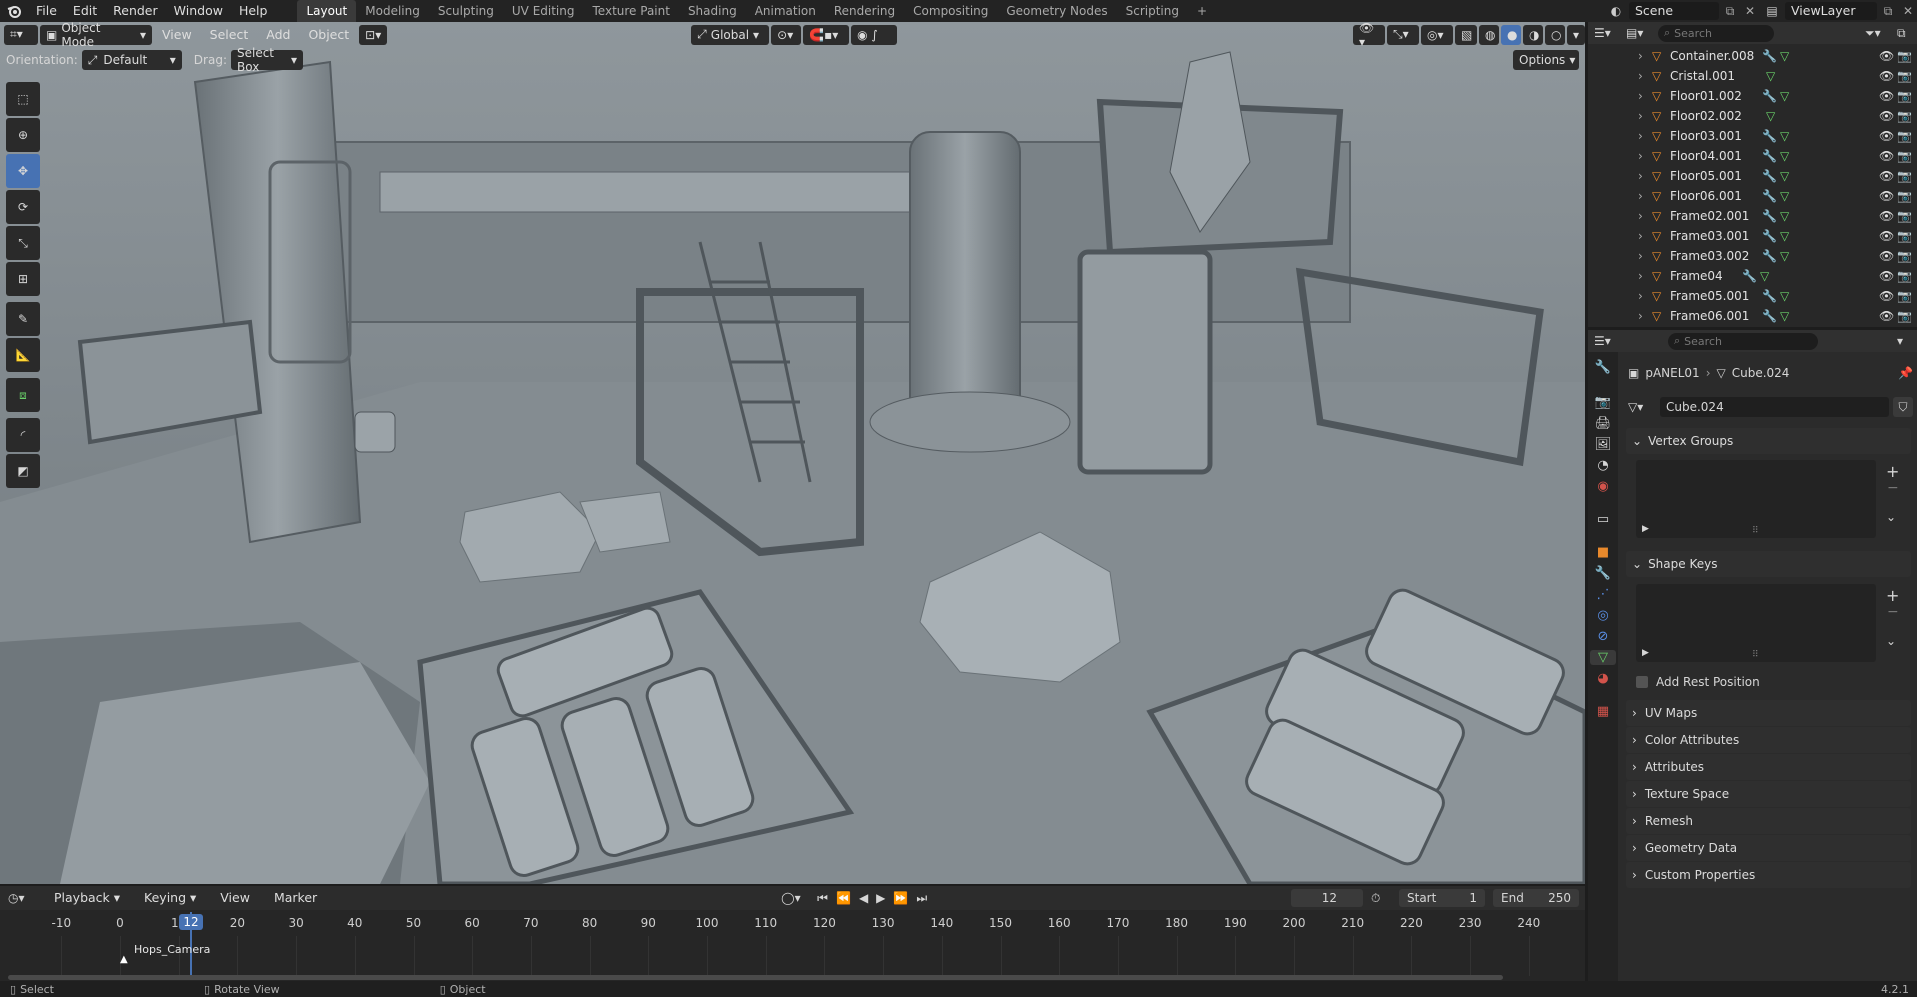 This screenshot has width=1917, height=997. I want to click on outliner-row: › ▽ Floor02.002 ▽ 👁 📷, so click(1752, 116).